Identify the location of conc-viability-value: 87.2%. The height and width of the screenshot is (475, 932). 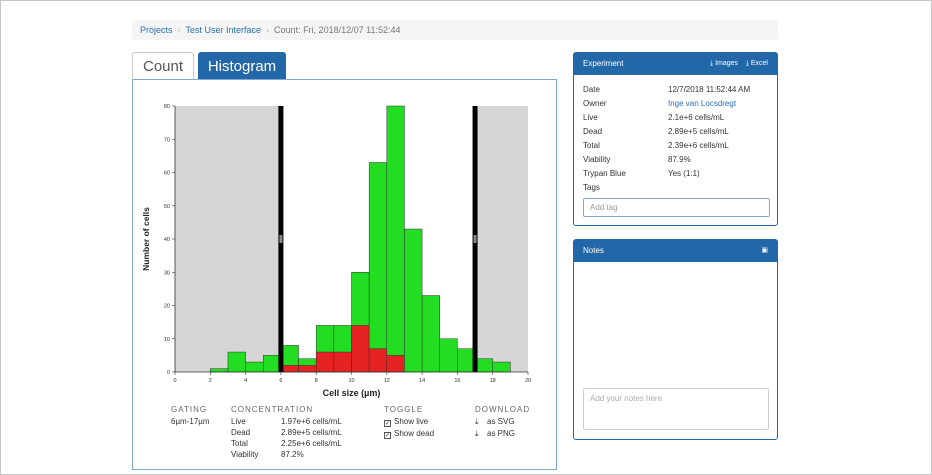
(292, 454).